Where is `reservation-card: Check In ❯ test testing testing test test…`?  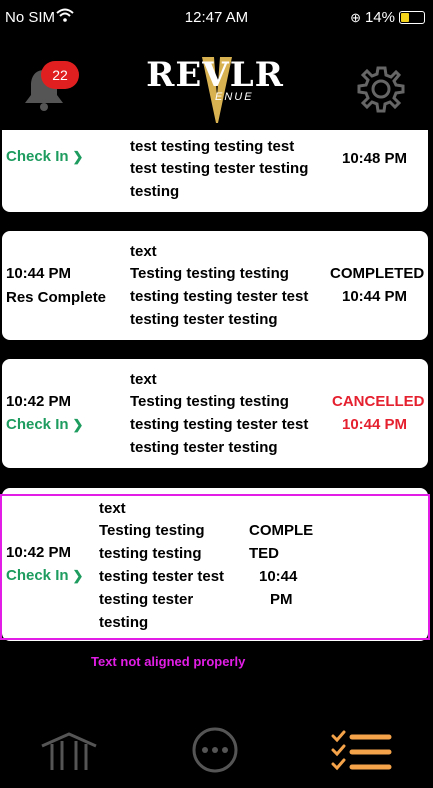 reservation-card: Check In ❯ test testing testing test test… is located at coordinates (215, 171).